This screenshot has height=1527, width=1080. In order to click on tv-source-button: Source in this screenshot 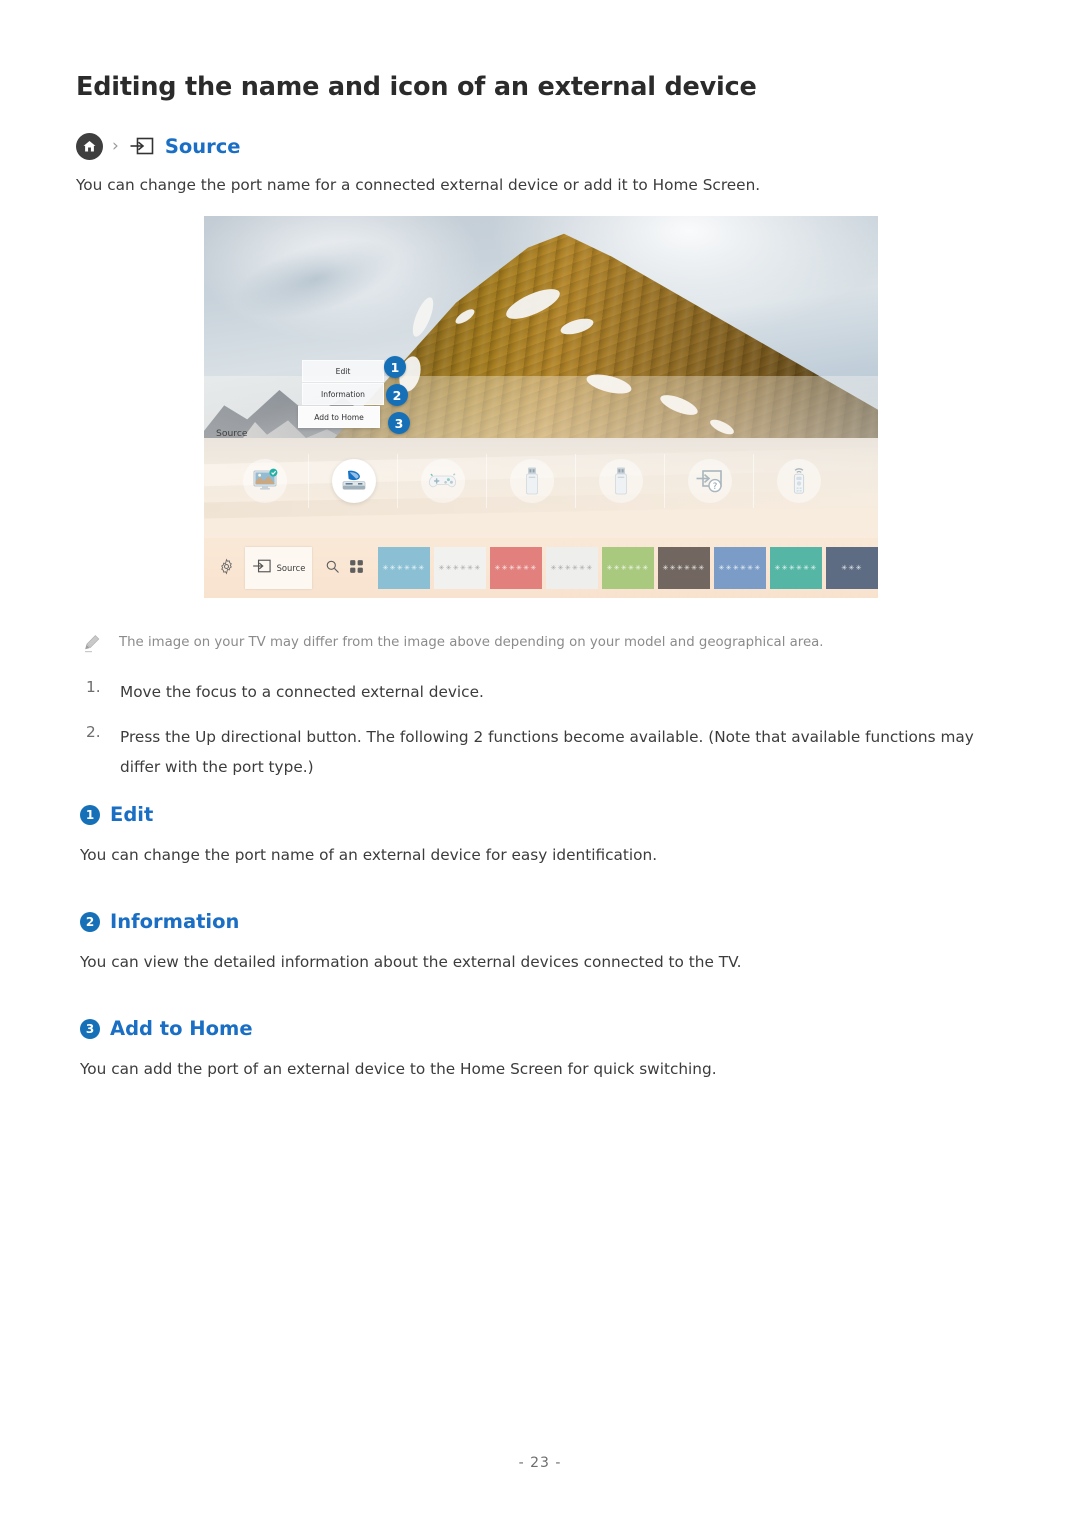, I will do `click(278, 568)`.